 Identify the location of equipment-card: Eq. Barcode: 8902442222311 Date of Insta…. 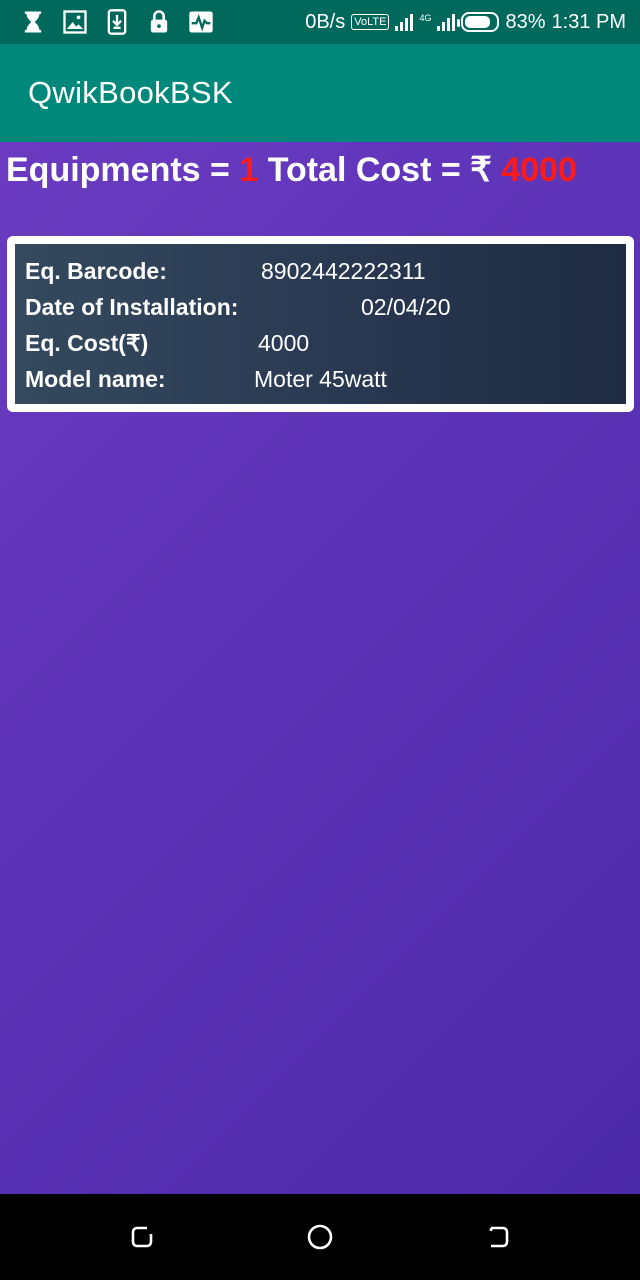
(320, 324).